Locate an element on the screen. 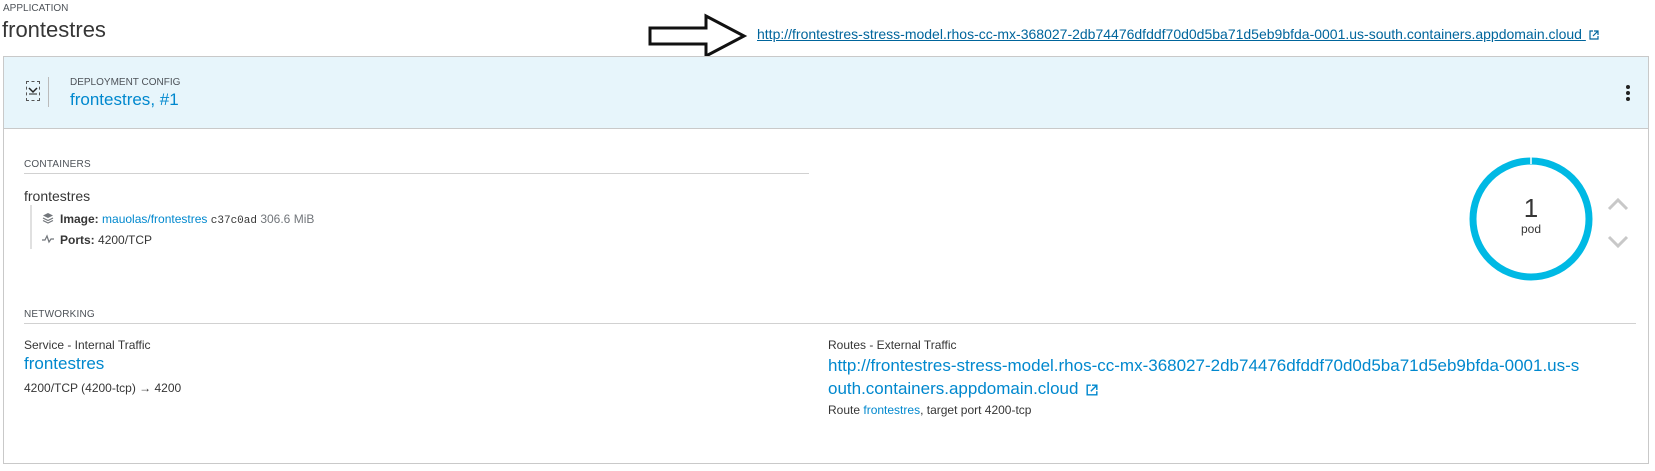 This screenshot has width=1655, height=471. route-target-port: , target port 4200-tcp is located at coordinates (976, 410).